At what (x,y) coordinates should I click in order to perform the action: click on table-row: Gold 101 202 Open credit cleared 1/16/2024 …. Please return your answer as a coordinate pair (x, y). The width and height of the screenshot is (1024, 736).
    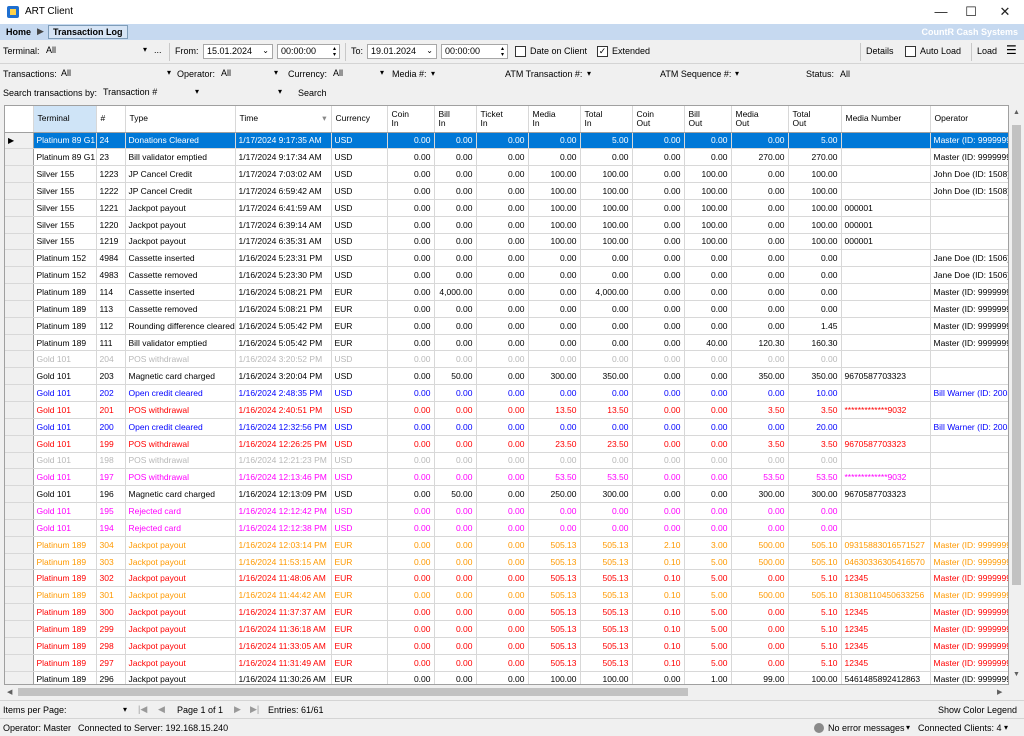
    Looking at the image, I should click on (506, 393).